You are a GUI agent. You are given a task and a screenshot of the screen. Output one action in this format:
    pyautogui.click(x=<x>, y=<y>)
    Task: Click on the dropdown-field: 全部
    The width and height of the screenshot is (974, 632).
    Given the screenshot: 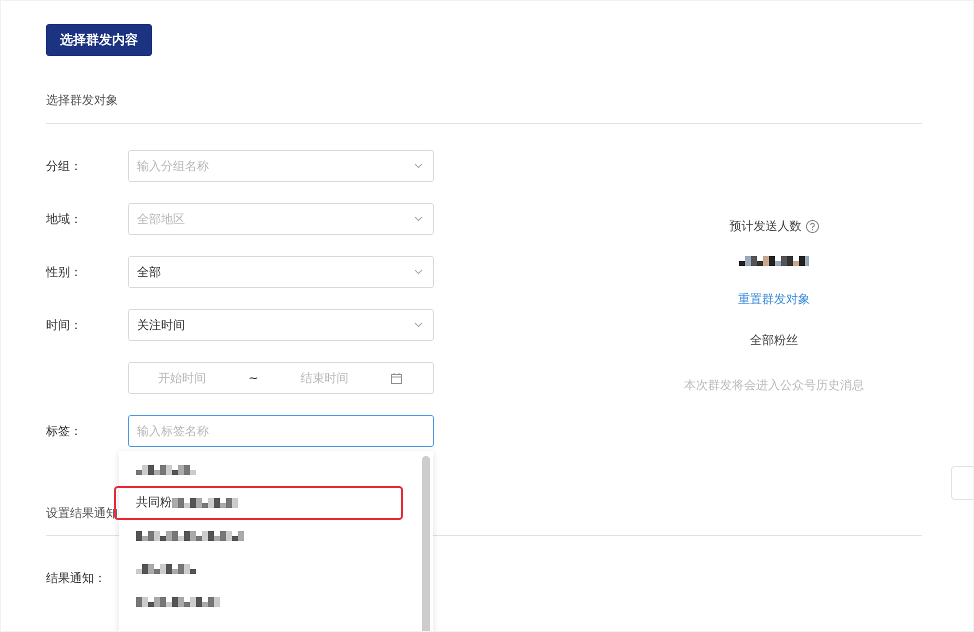 What is the action you would take?
    pyautogui.click(x=281, y=272)
    